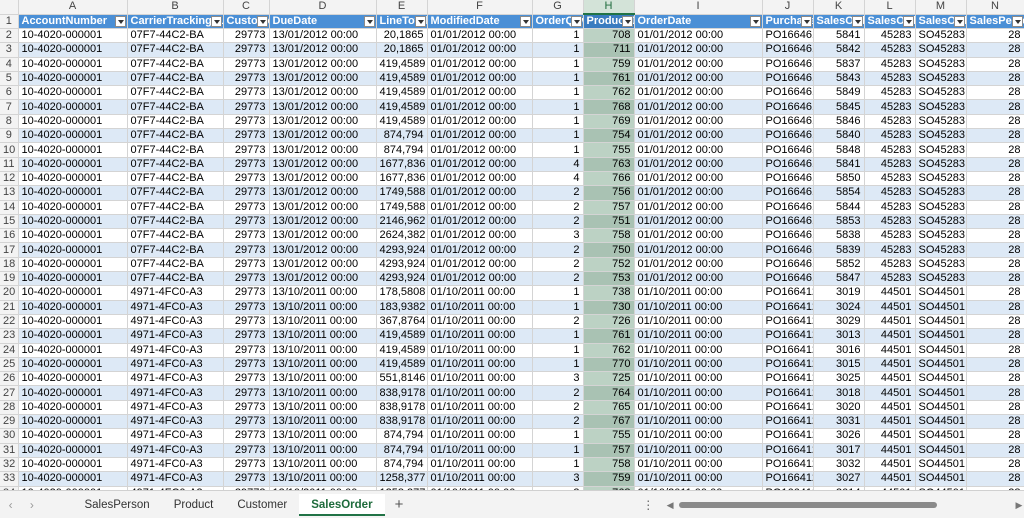 This screenshot has height=518, width=1024. I want to click on cell: 5837, so click(839, 64).